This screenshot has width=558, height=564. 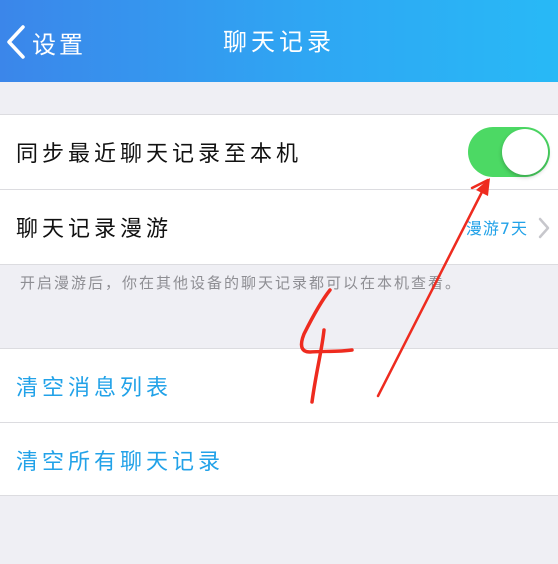 I want to click on roaming-value: 漫游7天, so click(x=496, y=228).